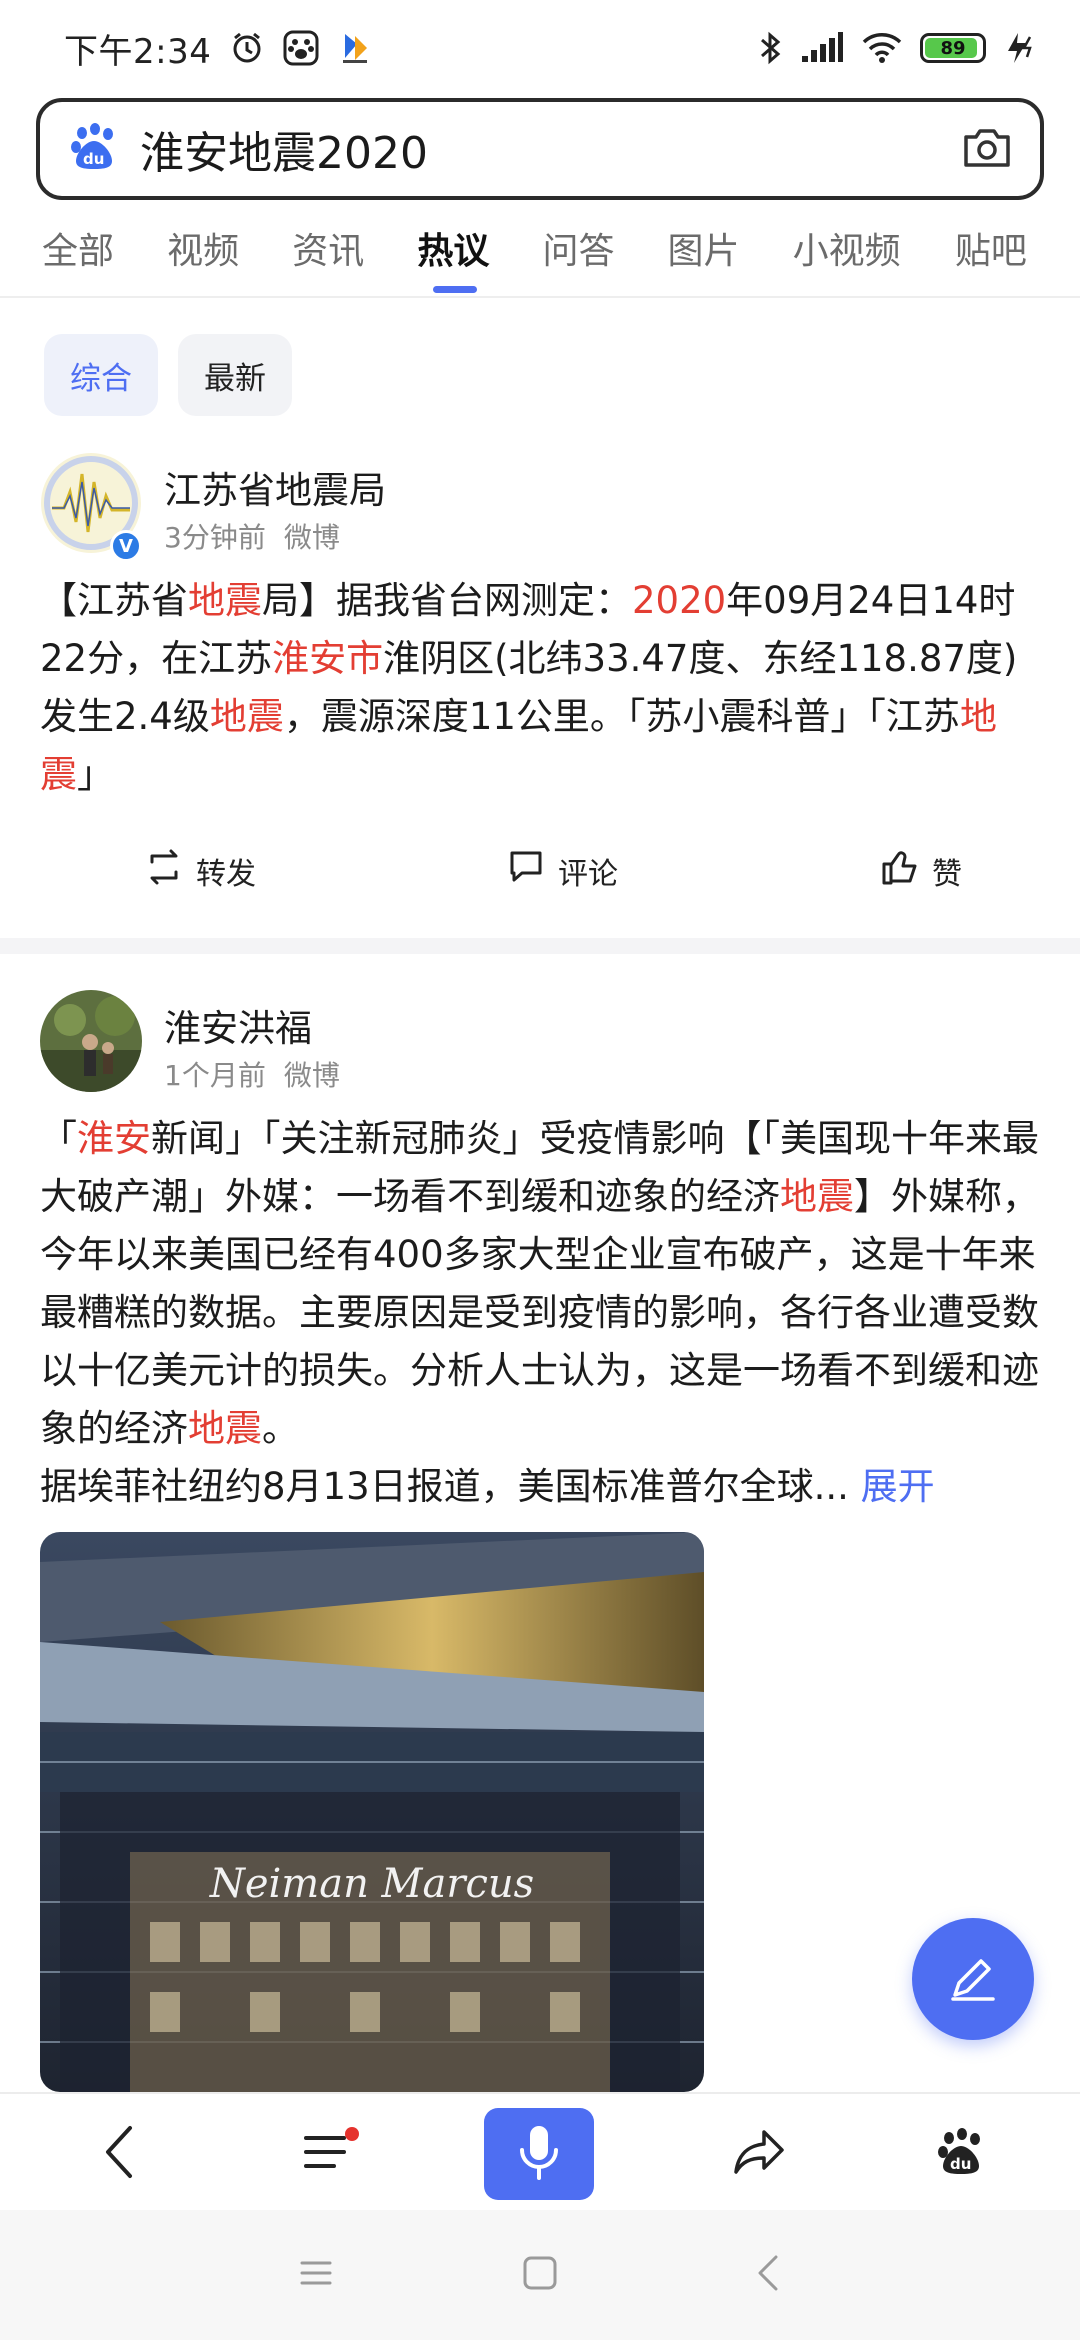  I want to click on menu-button, so click(330, 2154).